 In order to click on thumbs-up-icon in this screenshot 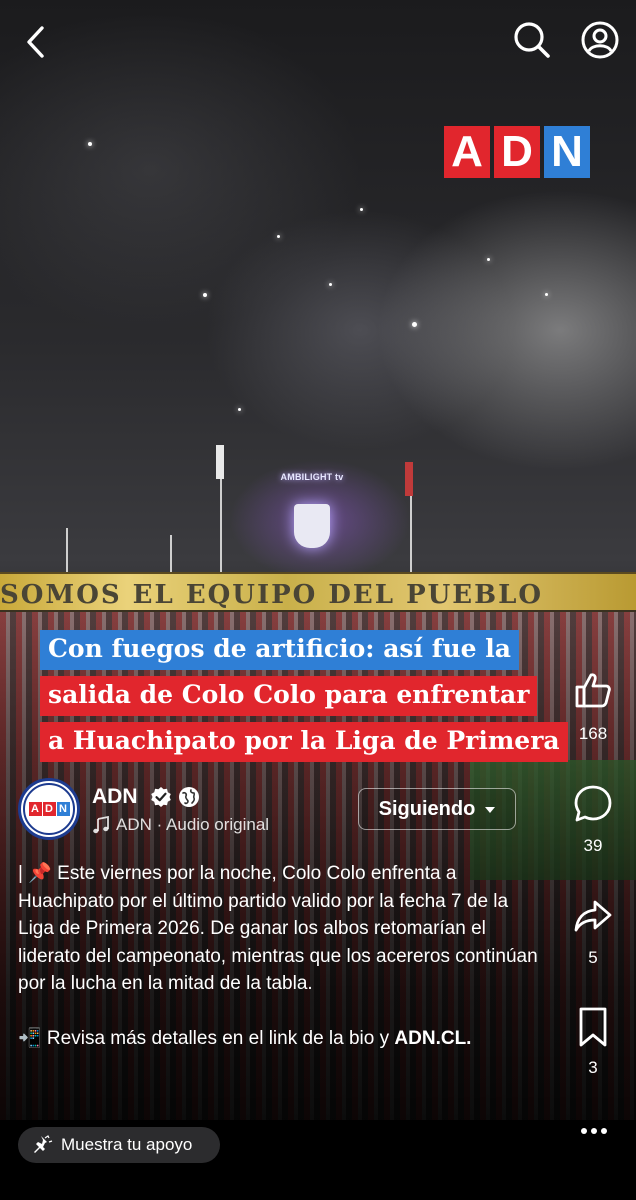, I will do `click(593, 690)`.